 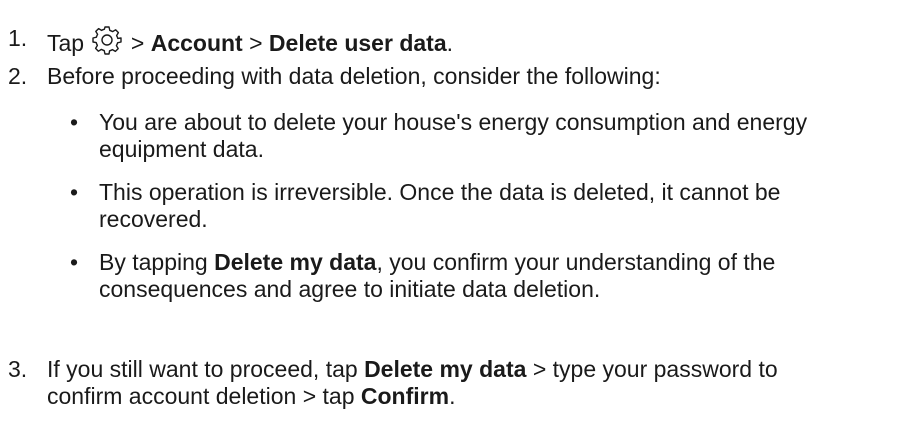 What do you see at coordinates (405, 396) in the screenshot?
I see `confirm-label: Confirm` at bounding box center [405, 396].